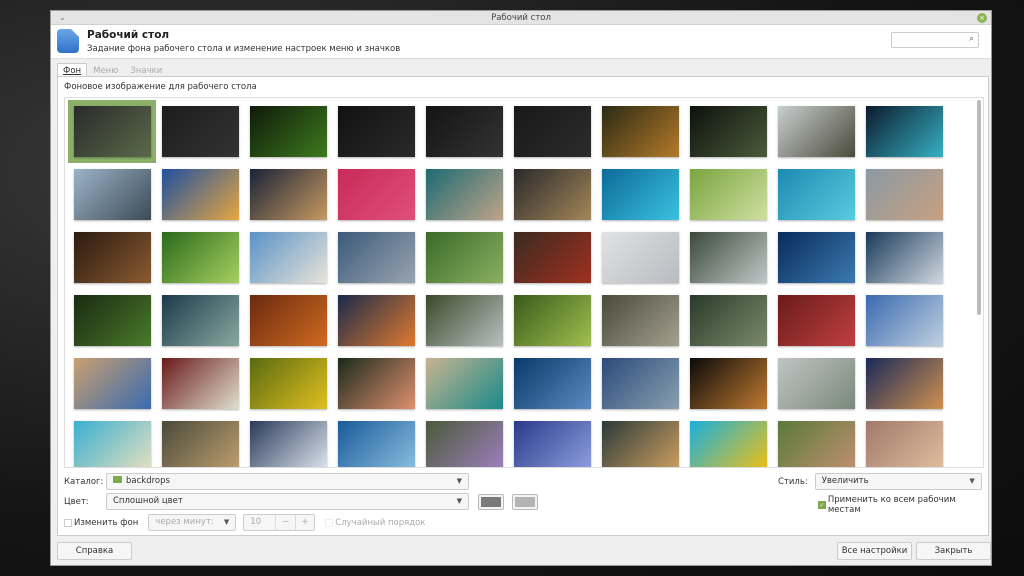 This screenshot has height=576, width=1024. I want to click on color-dropdown: Сплошной цвет ▼, so click(287, 501).